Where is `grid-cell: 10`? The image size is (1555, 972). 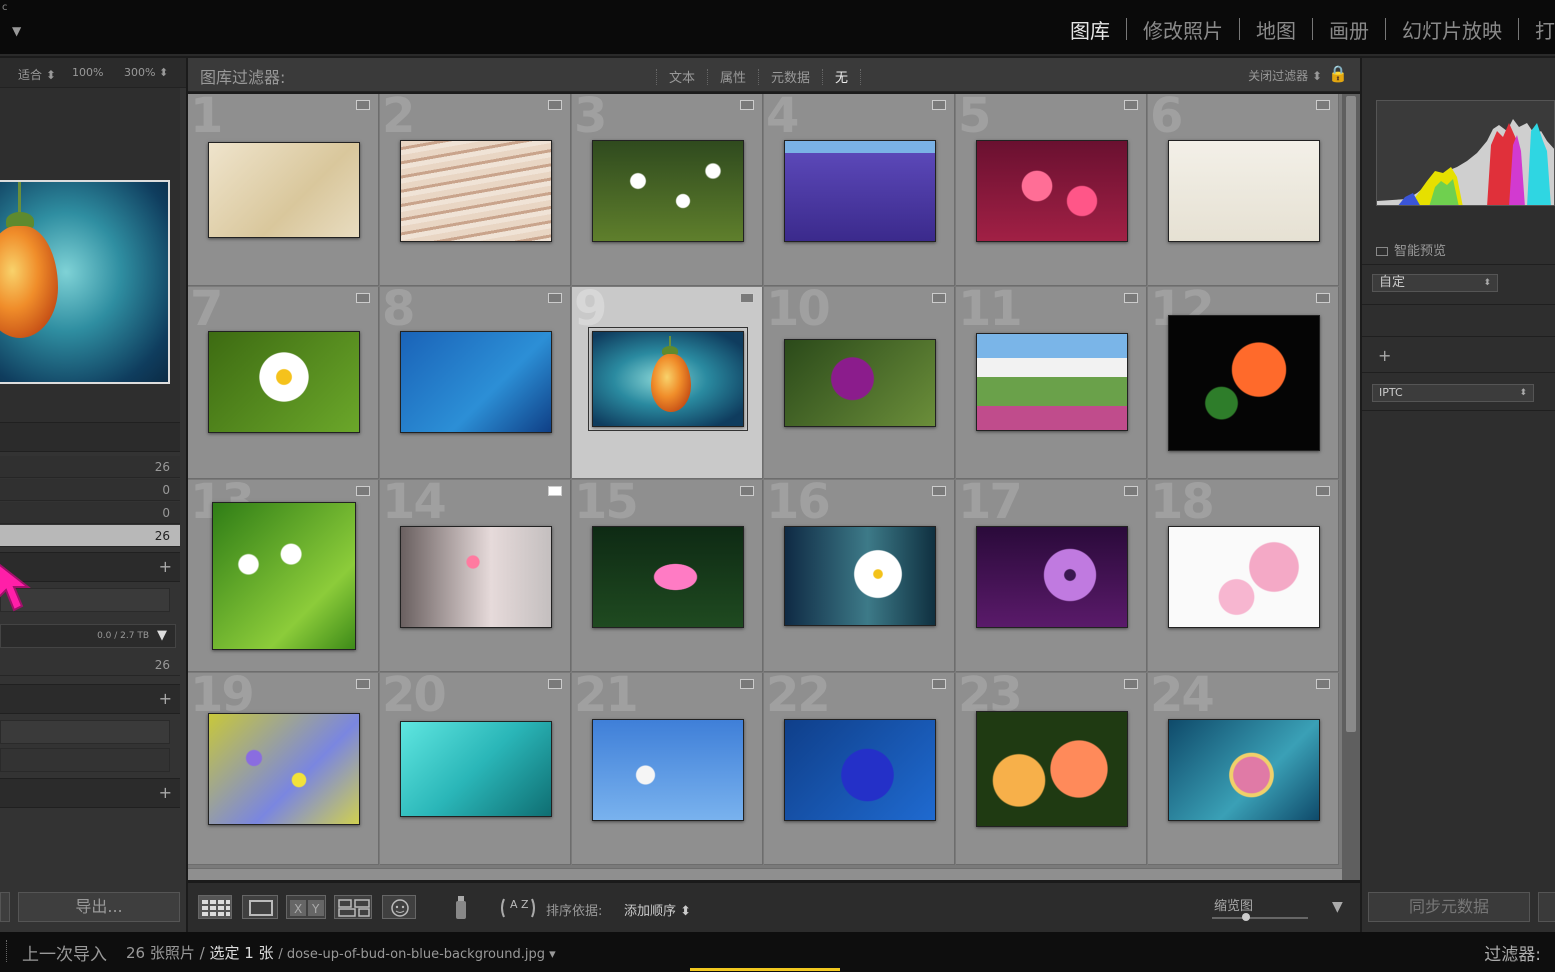 grid-cell: 10 is located at coordinates (859, 383).